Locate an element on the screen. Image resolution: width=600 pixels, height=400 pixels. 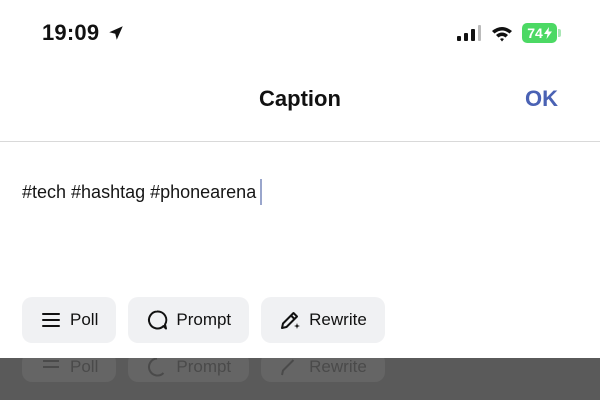
poll-reflection-label: Poll is located at coordinates (84, 367).